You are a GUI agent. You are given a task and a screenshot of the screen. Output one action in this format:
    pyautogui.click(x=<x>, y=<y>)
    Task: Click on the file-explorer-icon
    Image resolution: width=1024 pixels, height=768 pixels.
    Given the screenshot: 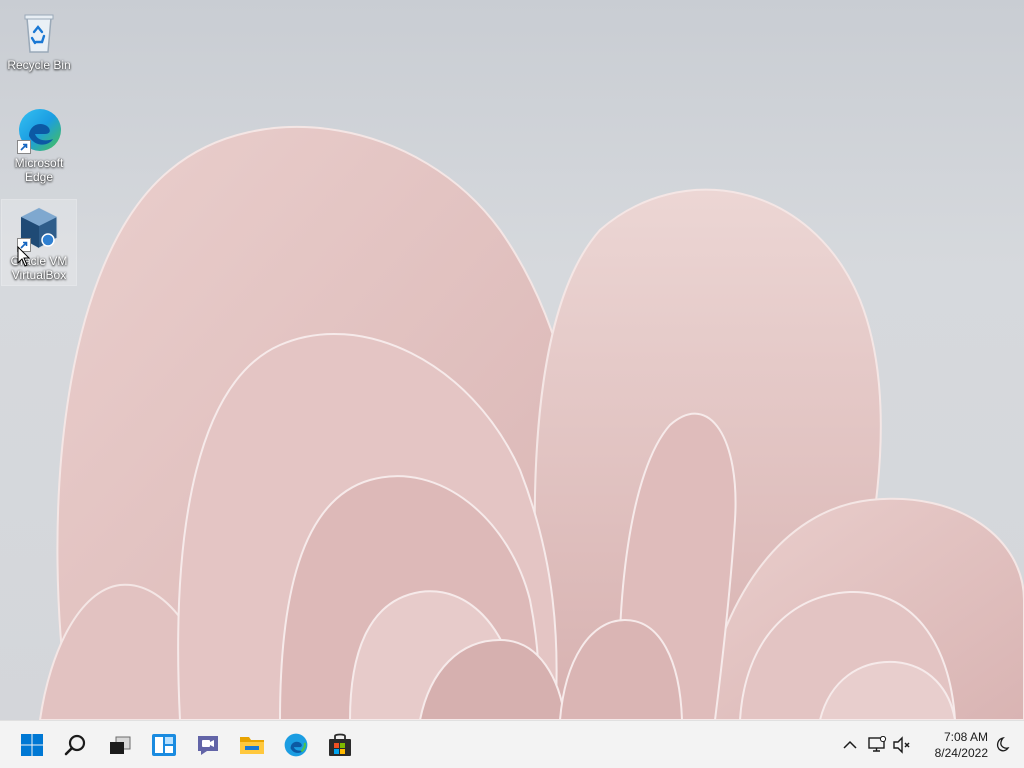 What is the action you would take?
    pyautogui.click(x=252, y=745)
    